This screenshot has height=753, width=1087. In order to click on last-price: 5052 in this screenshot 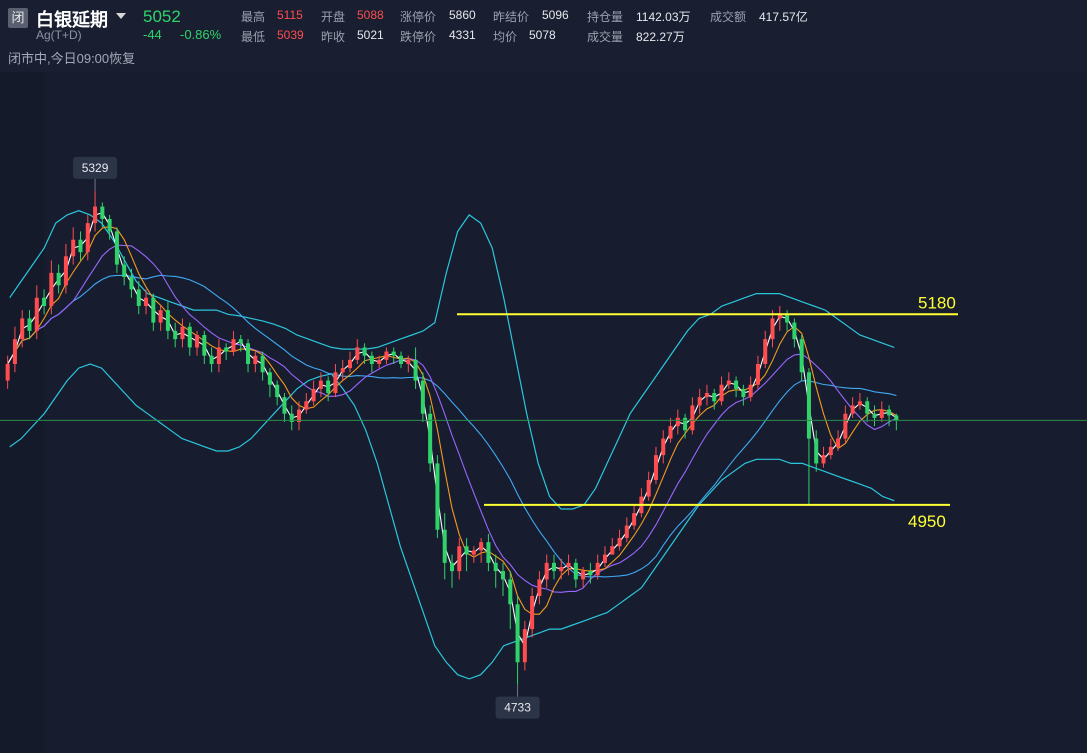, I will do `click(162, 16)`.